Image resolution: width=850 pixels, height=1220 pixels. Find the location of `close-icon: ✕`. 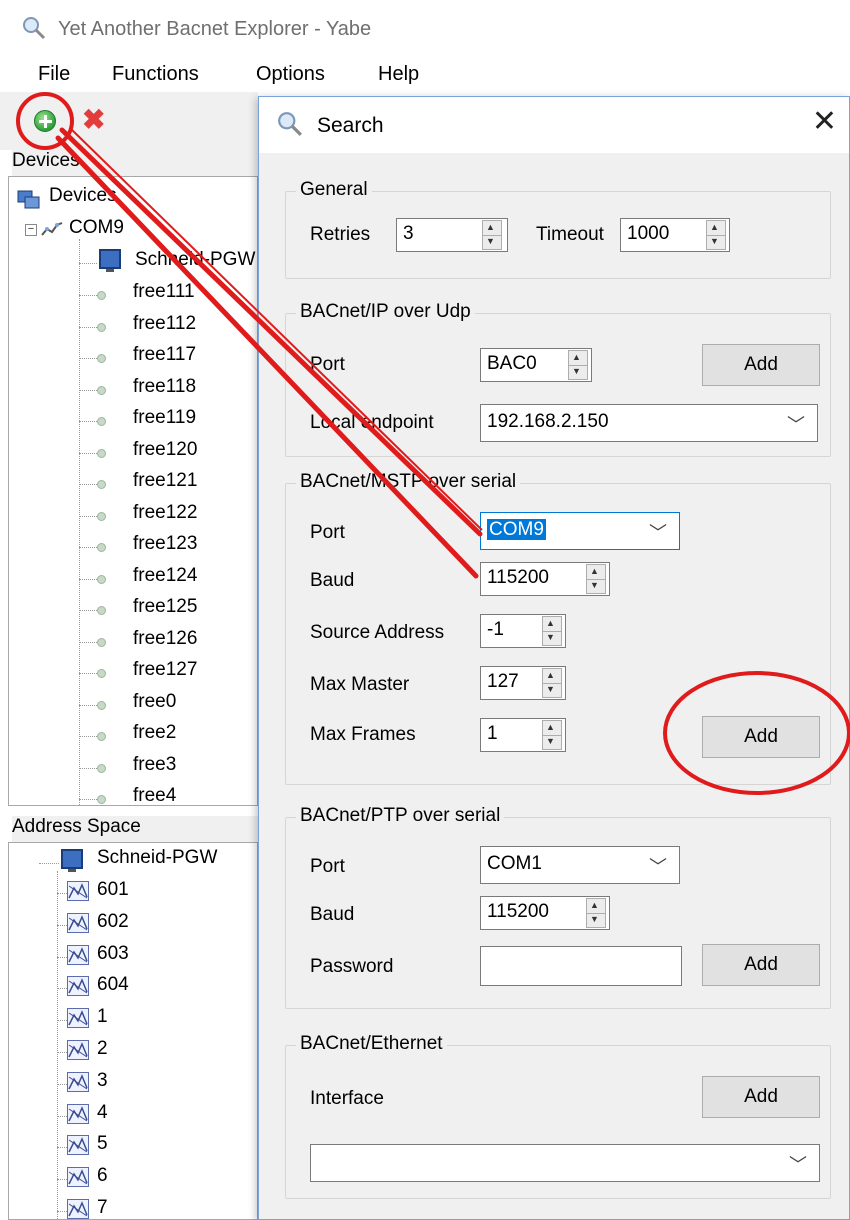

close-icon: ✕ is located at coordinates (824, 122).